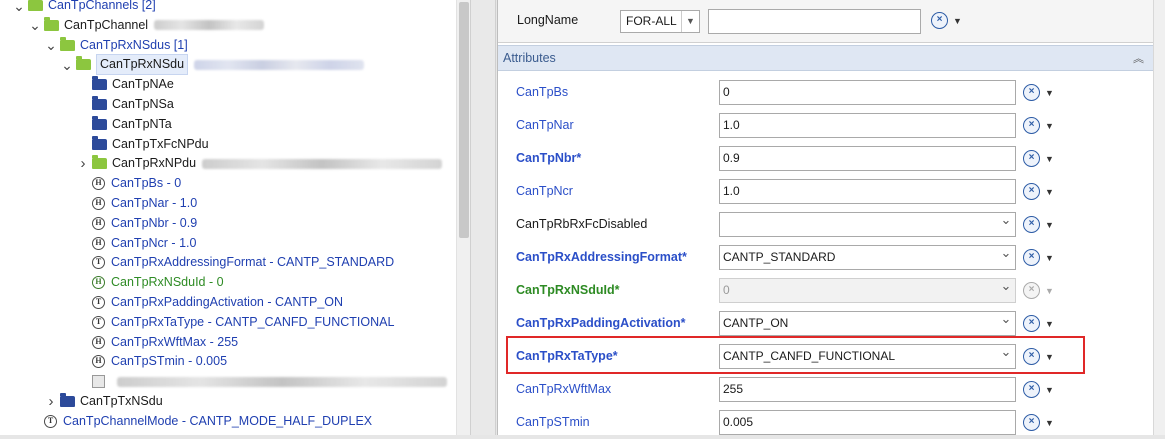 This screenshot has width=1165, height=439. I want to click on tree-node: CanTpNTa, so click(124, 124).